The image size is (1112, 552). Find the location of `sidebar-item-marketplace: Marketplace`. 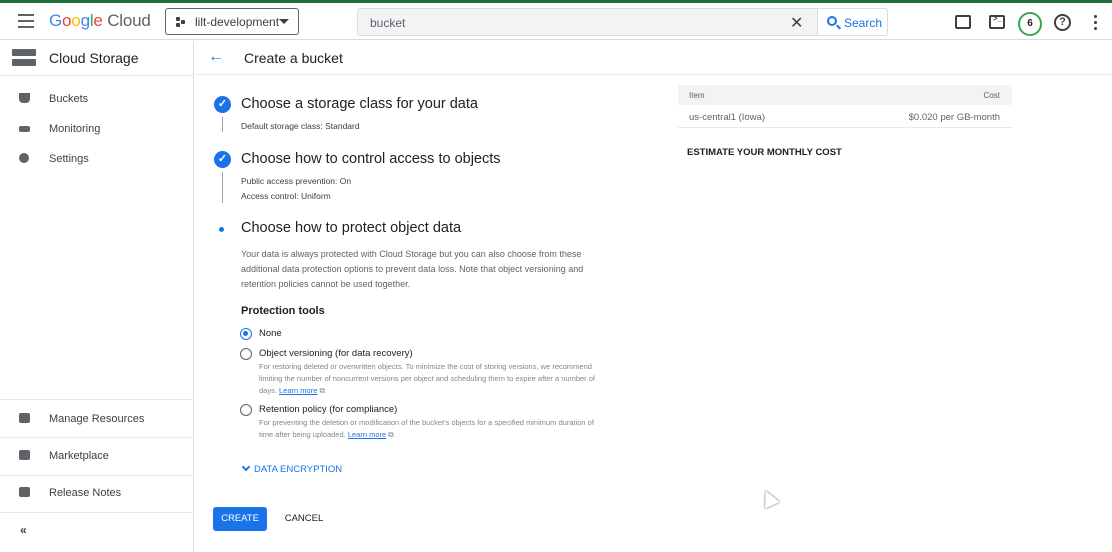

sidebar-item-marketplace: Marketplace is located at coordinates (97, 456).